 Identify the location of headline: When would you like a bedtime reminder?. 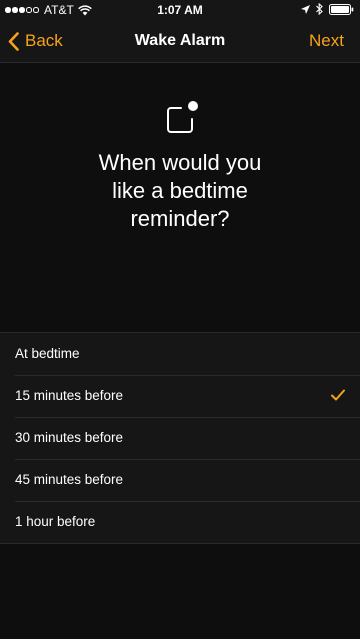
(180, 190).